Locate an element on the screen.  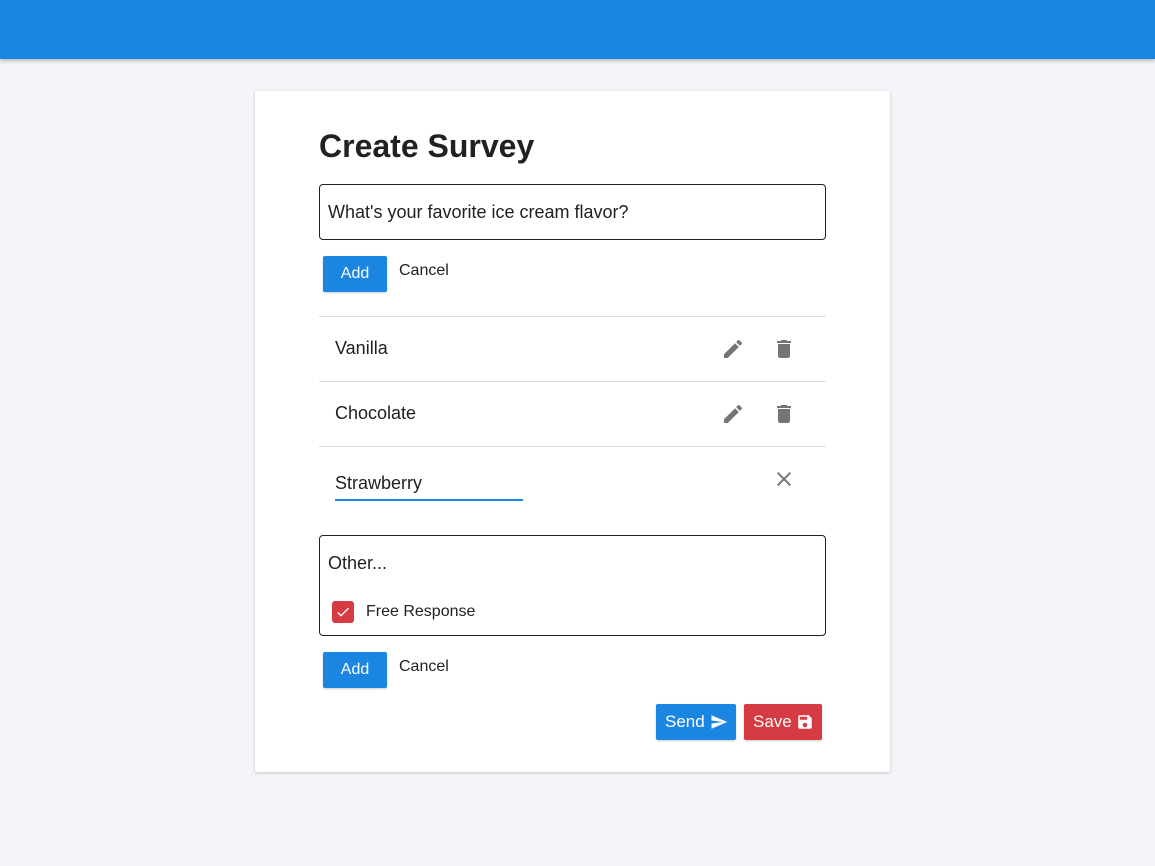
add-other-button: Add is located at coordinates (355, 670).